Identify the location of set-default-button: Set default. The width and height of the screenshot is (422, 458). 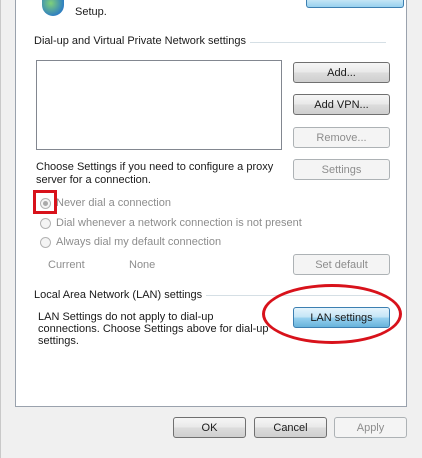
(341, 264).